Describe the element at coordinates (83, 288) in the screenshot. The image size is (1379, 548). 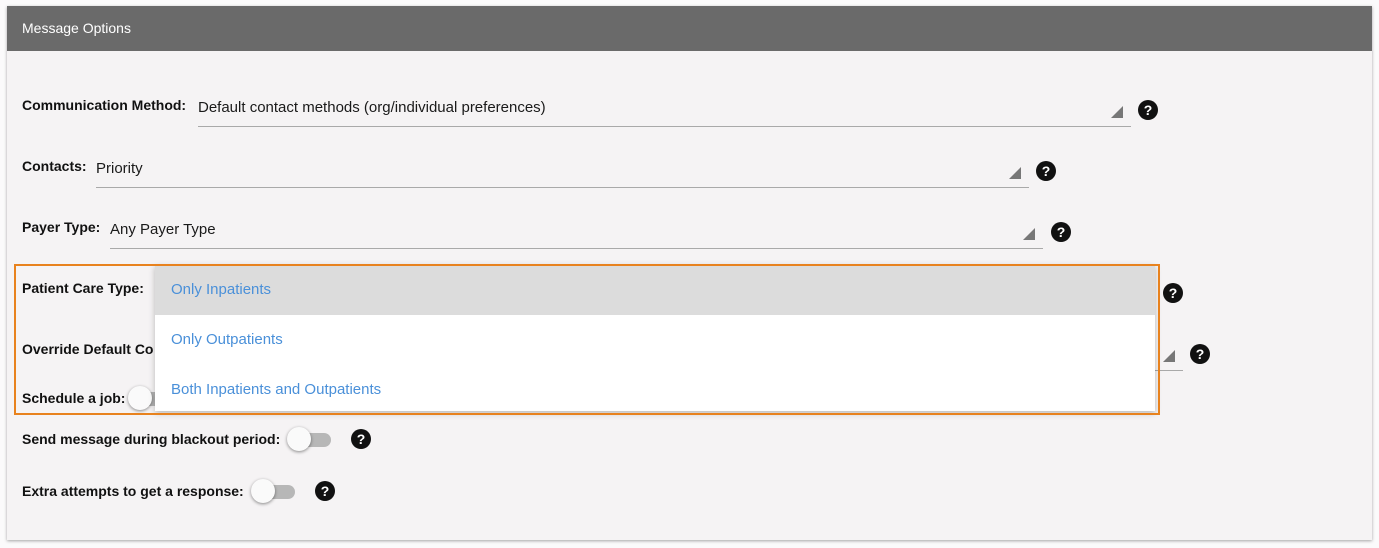
I see `patient-care-type-label: Patient Care Type:` at that location.